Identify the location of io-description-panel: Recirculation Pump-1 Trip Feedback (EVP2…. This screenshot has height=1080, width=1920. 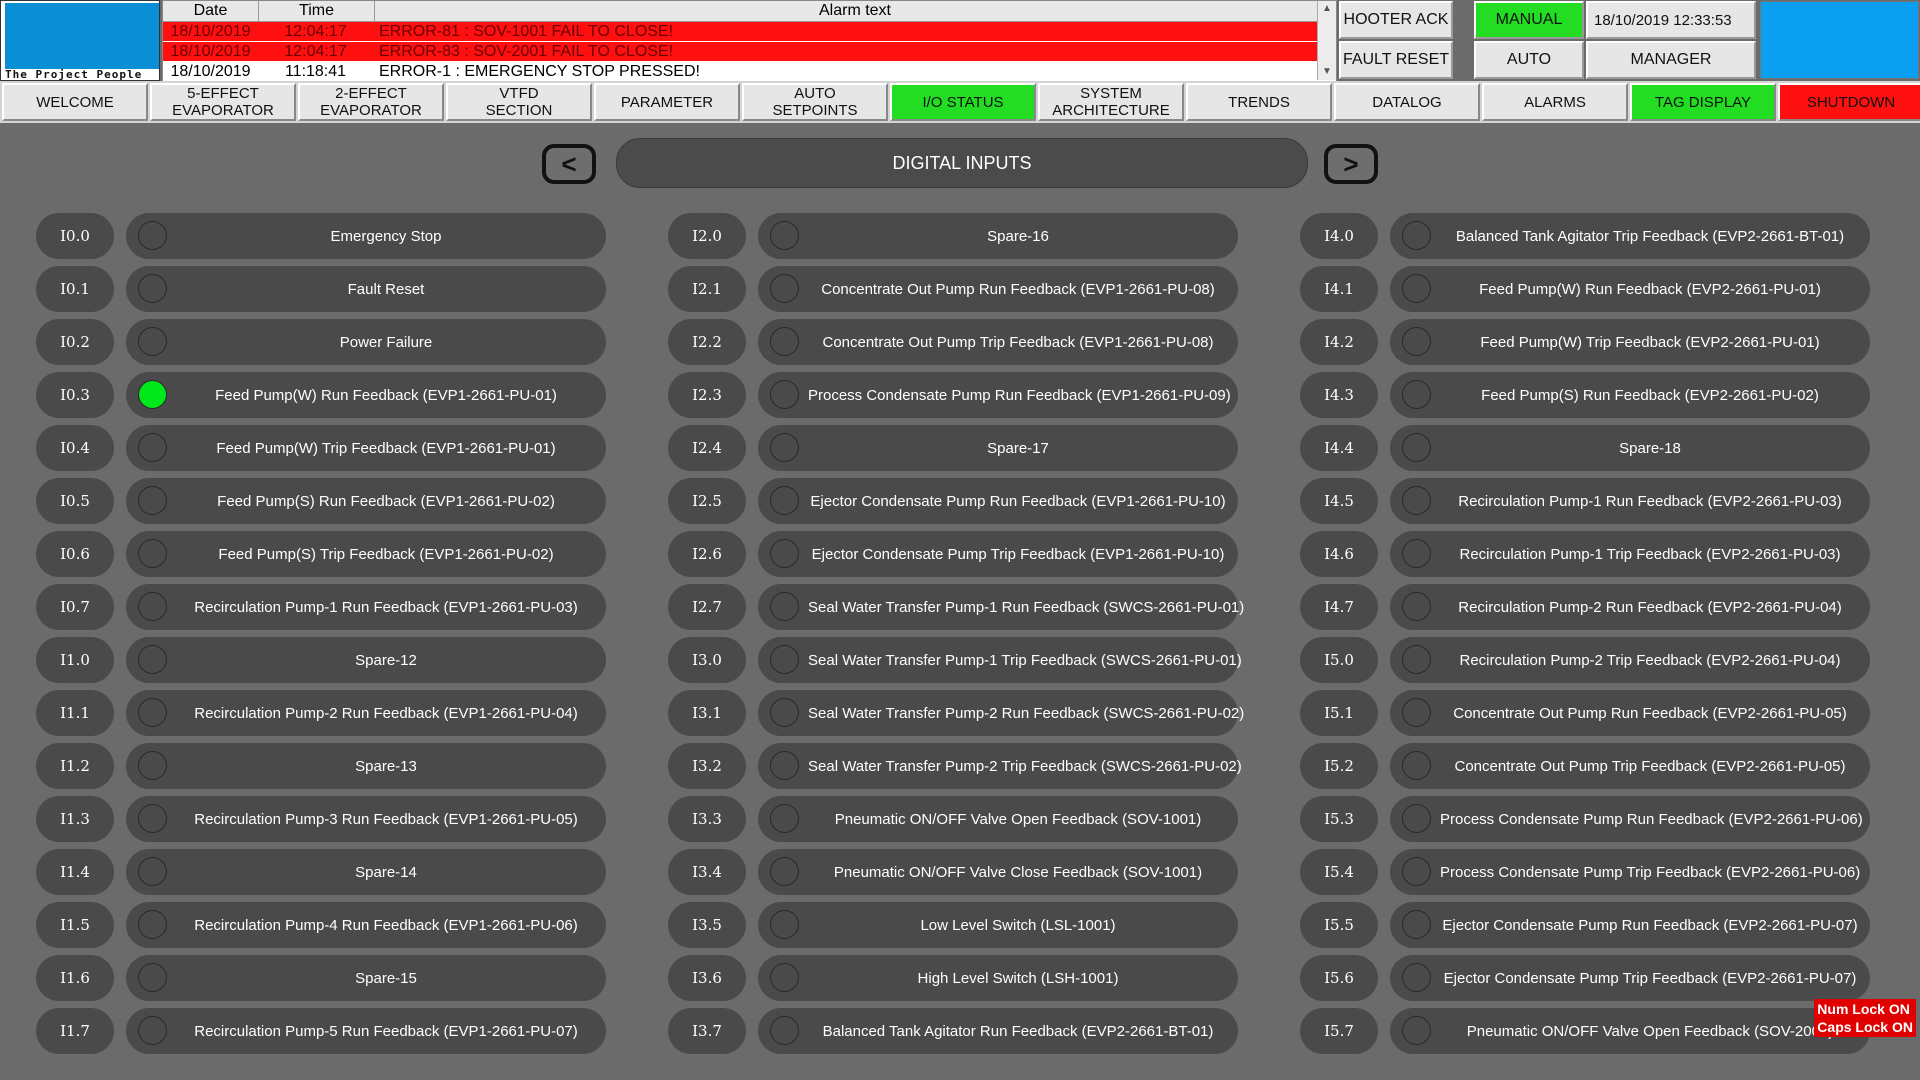
(1630, 554).